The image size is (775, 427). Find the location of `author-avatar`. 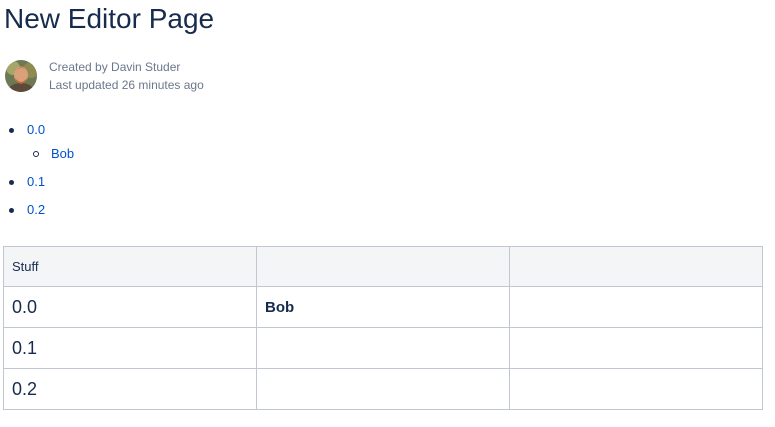

author-avatar is located at coordinates (21, 76).